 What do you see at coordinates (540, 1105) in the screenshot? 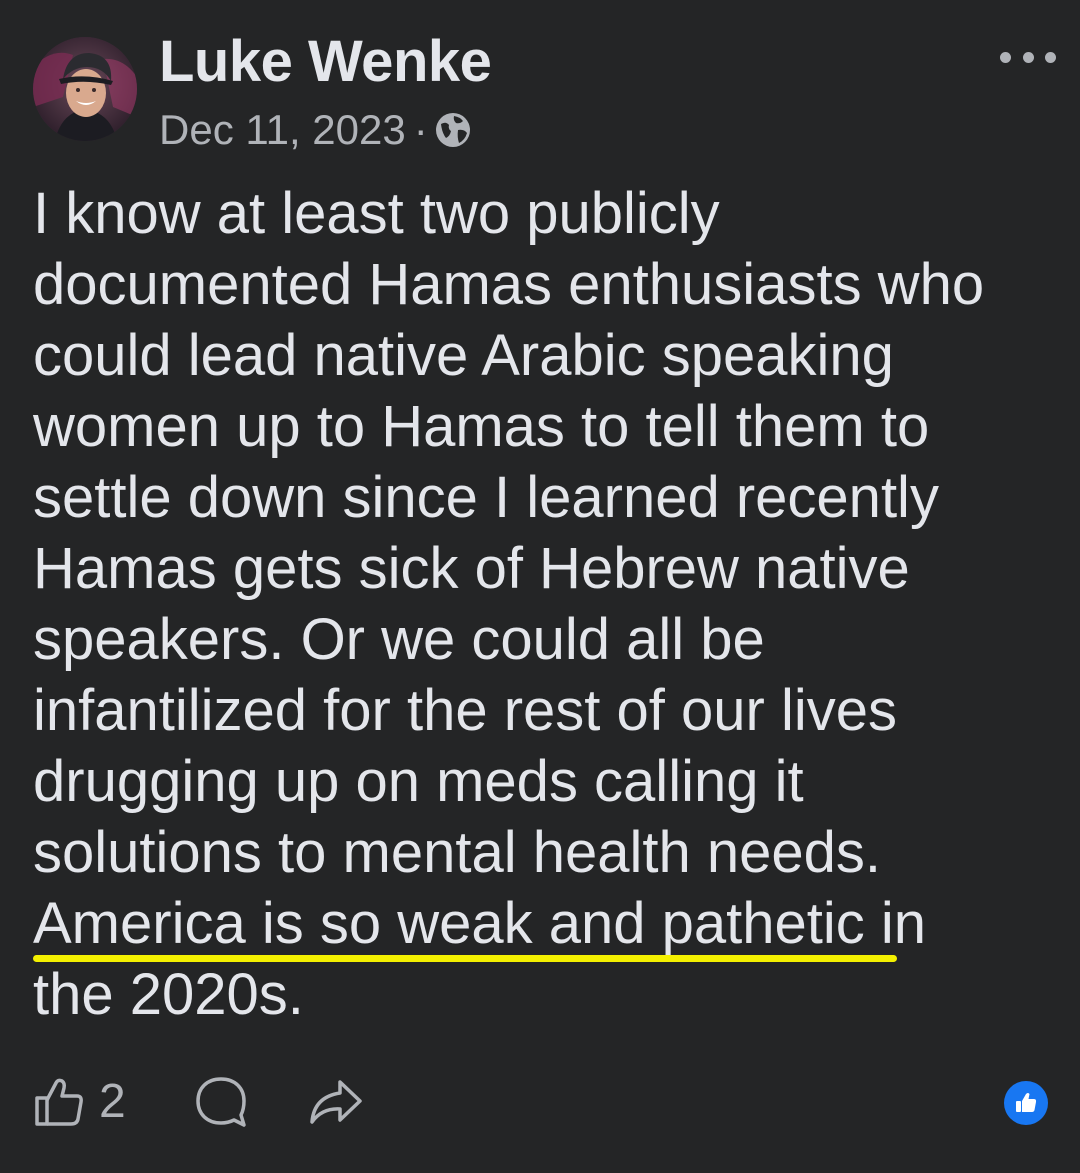
I see `post-actions: 2` at bounding box center [540, 1105].